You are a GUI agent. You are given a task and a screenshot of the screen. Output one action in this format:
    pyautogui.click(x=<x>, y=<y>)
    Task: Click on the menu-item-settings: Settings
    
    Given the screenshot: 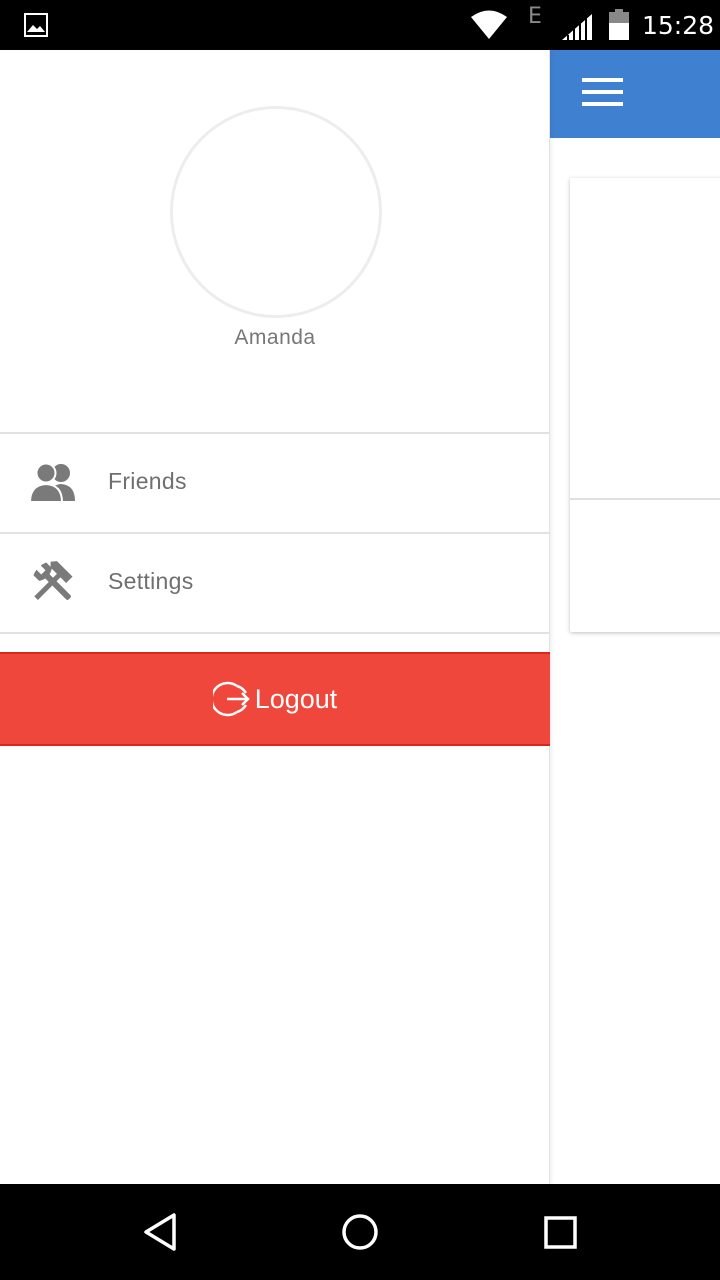 What is the action you would take?
    pyautogui.click(x=275, y=583)
    